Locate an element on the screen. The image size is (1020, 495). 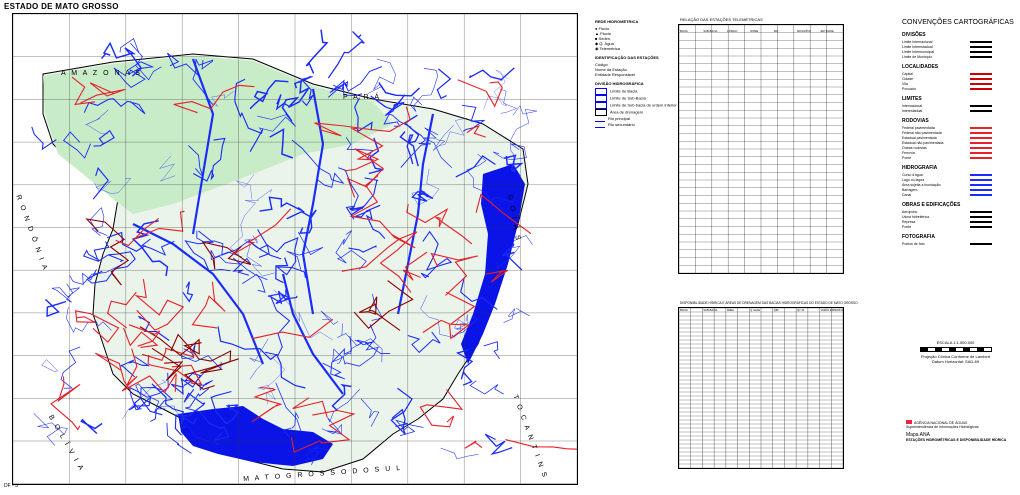
conventions-title: CONVENÇÕES CARTOGRÁFICAS is located at coordinates (958, 22).